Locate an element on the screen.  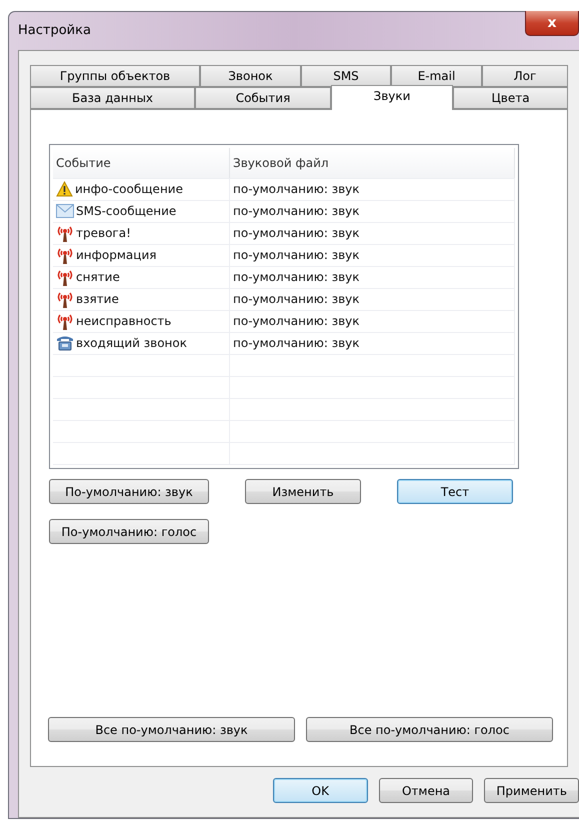
all-default-sound-button: Все по-умолчанию: звук is located at coordinates (171, 729).